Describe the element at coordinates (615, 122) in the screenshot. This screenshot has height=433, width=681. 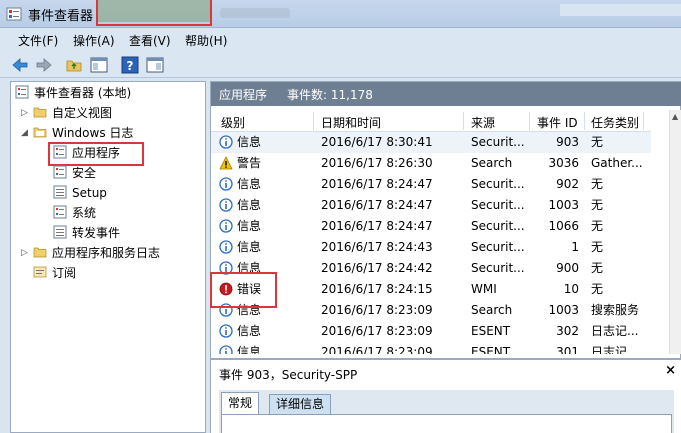
I see `column-category: 任务类别` at that location.